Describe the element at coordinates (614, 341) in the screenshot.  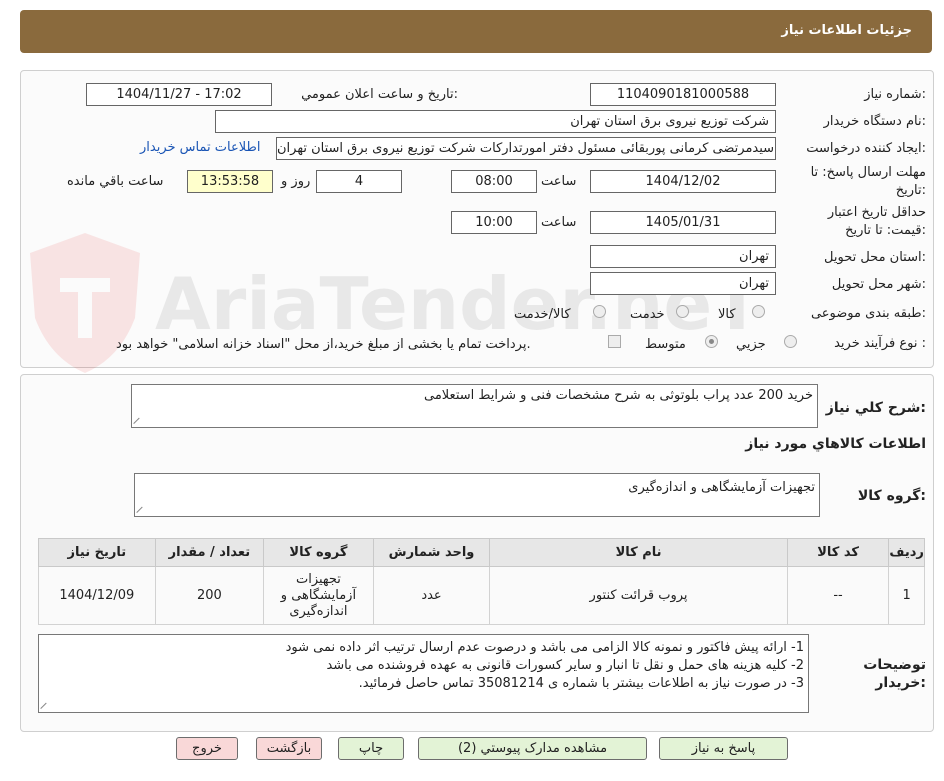
I see `treasury-payment-checkbox` at that location.